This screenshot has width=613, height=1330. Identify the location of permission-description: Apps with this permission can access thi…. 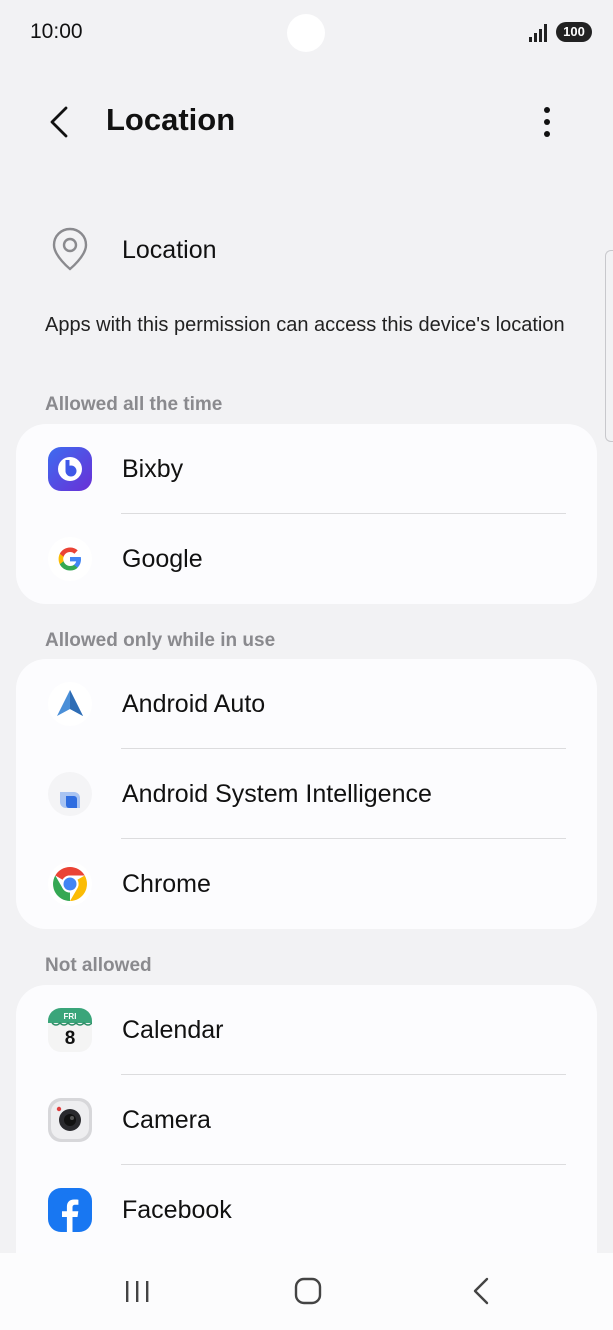
(305, 325).